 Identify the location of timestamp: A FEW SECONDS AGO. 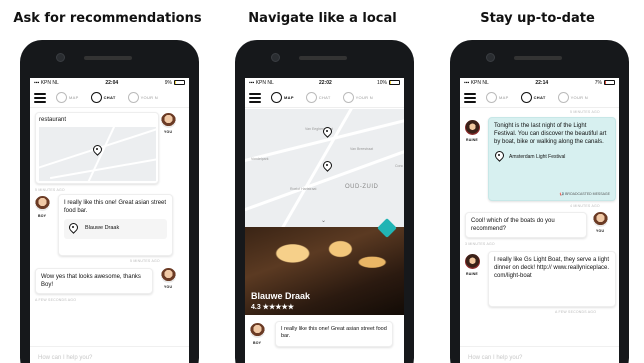
(56, 300).